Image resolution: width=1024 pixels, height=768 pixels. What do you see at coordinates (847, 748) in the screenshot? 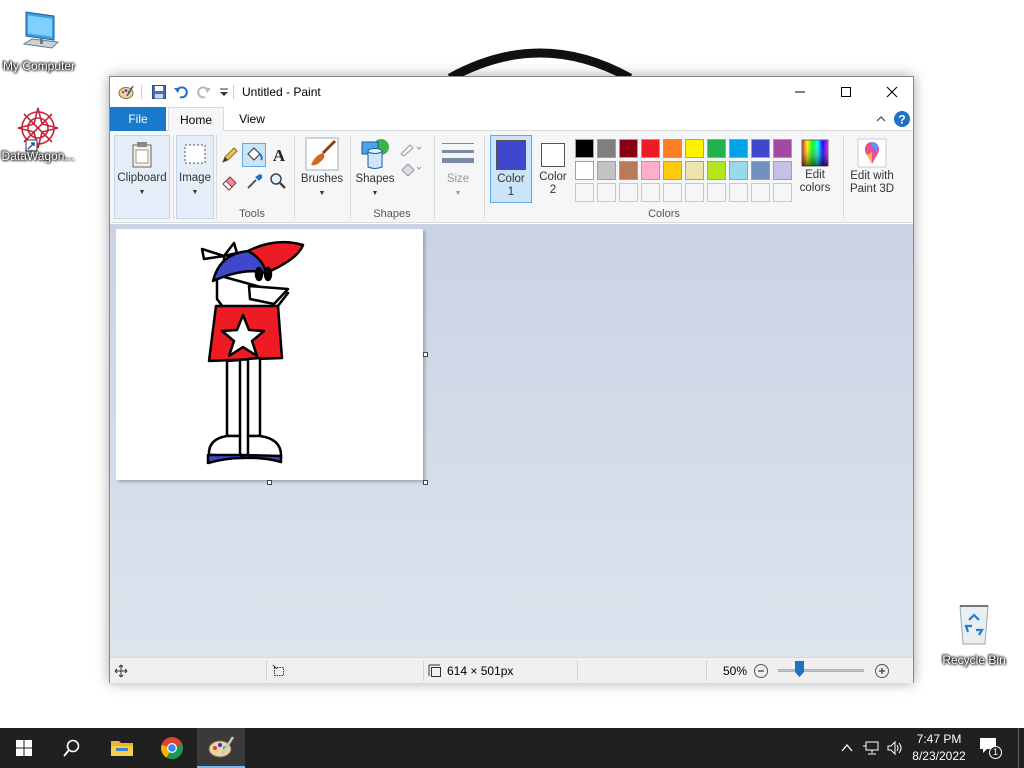
I see `chevron-up-icon` at bounding box center [847, 748].